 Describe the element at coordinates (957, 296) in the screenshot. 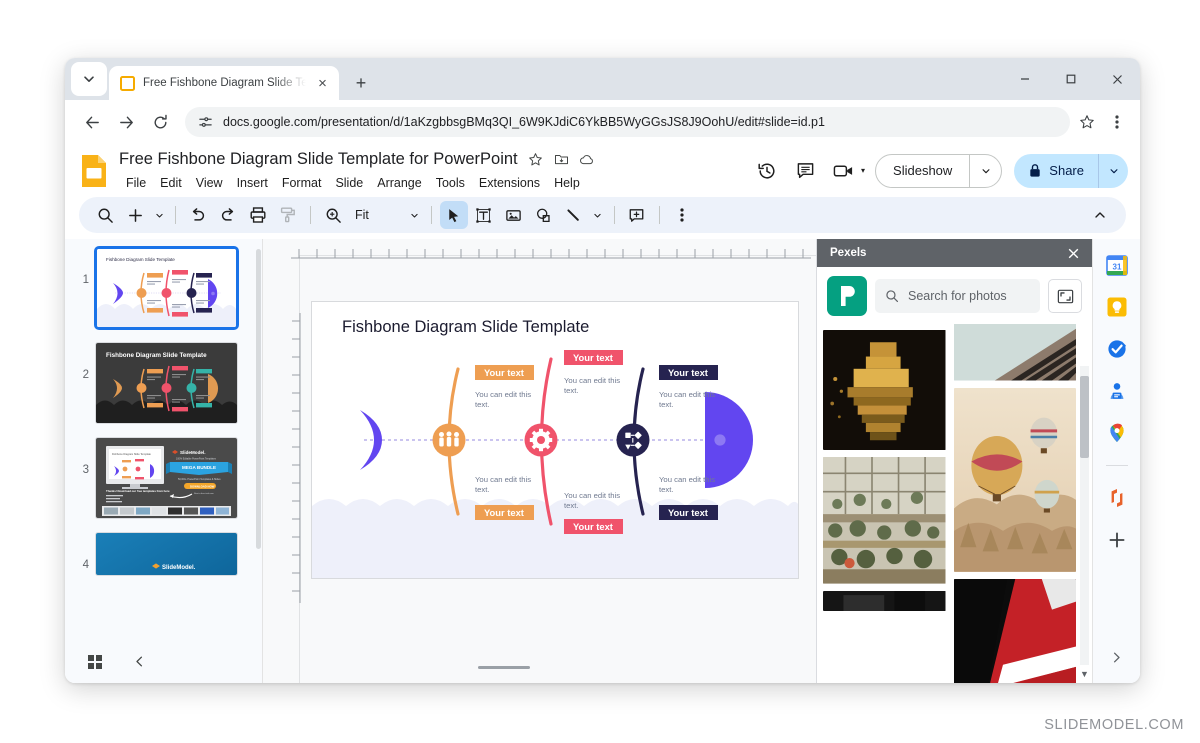

I see `search-input: Search for photos` at that location.